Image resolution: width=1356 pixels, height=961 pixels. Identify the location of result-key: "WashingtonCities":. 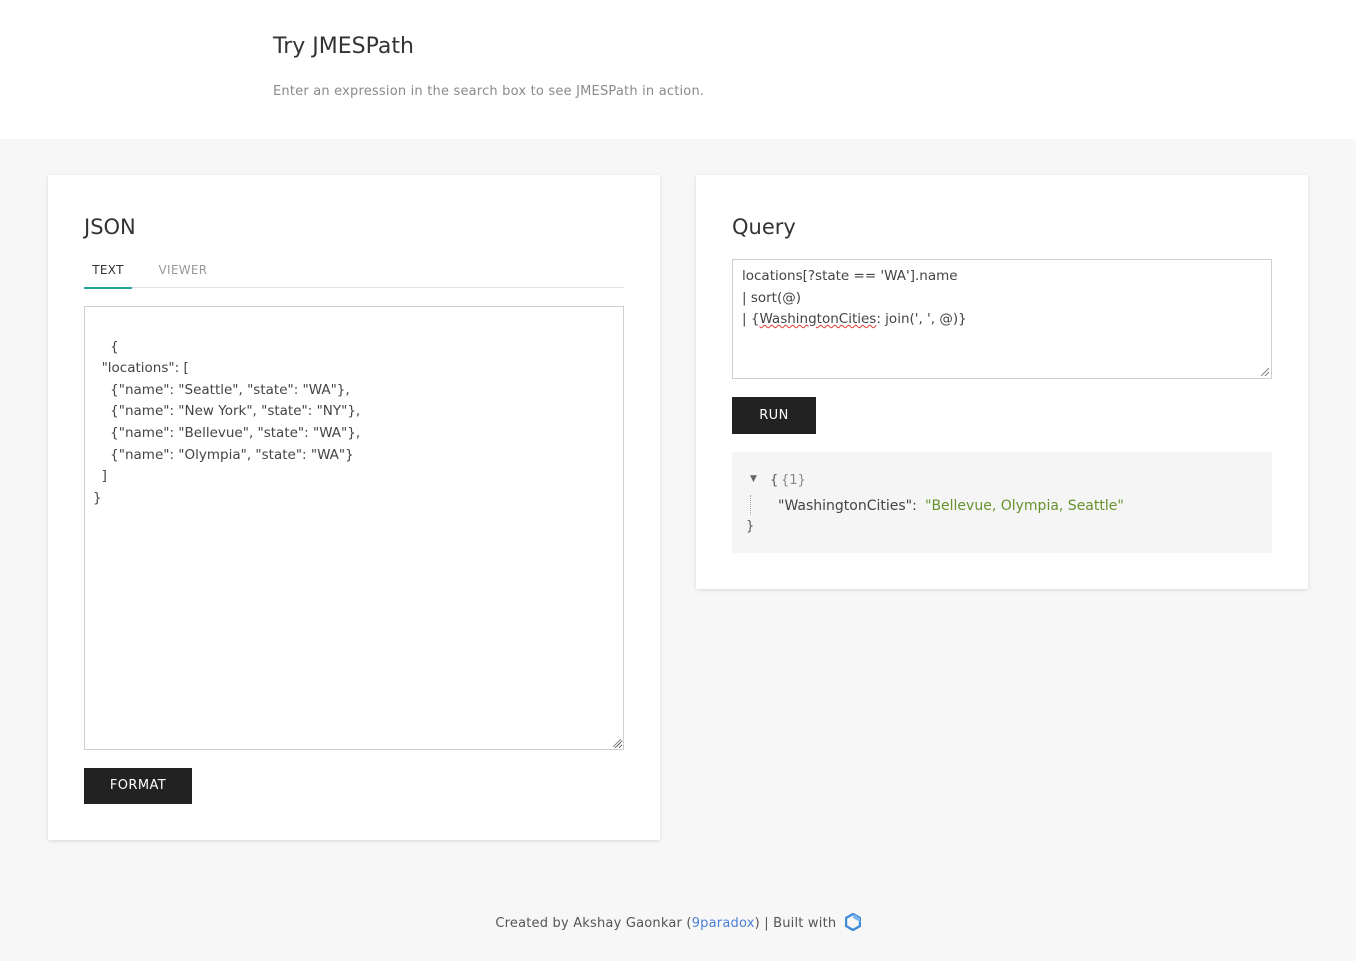
(847, 506).